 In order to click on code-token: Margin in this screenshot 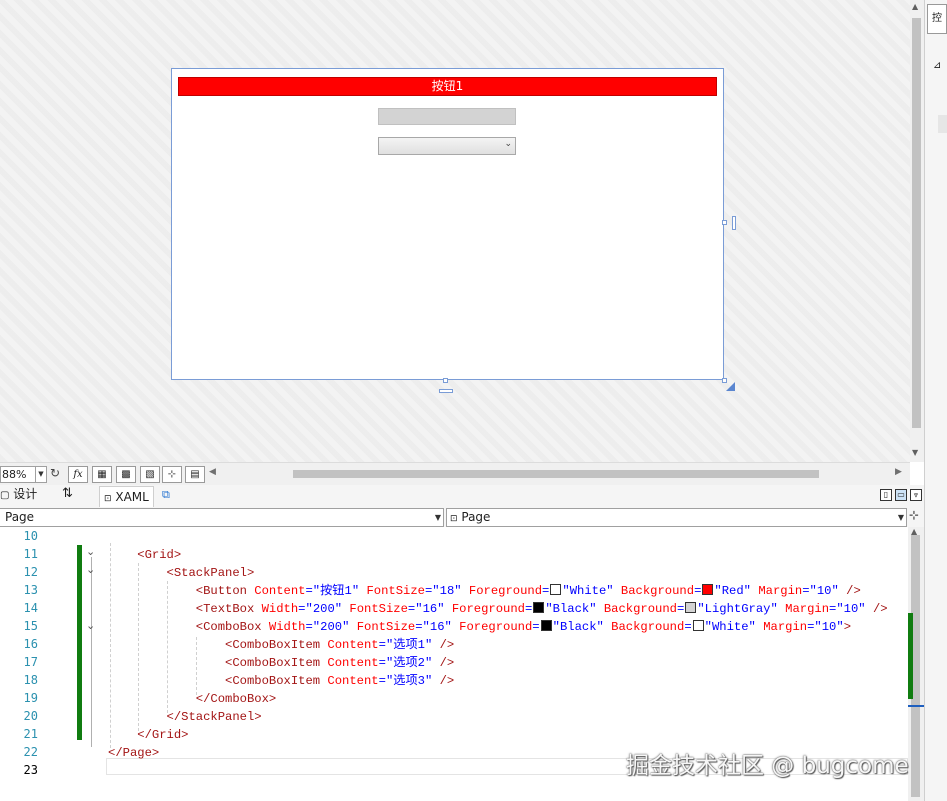, I will do `click(781, 627)`.